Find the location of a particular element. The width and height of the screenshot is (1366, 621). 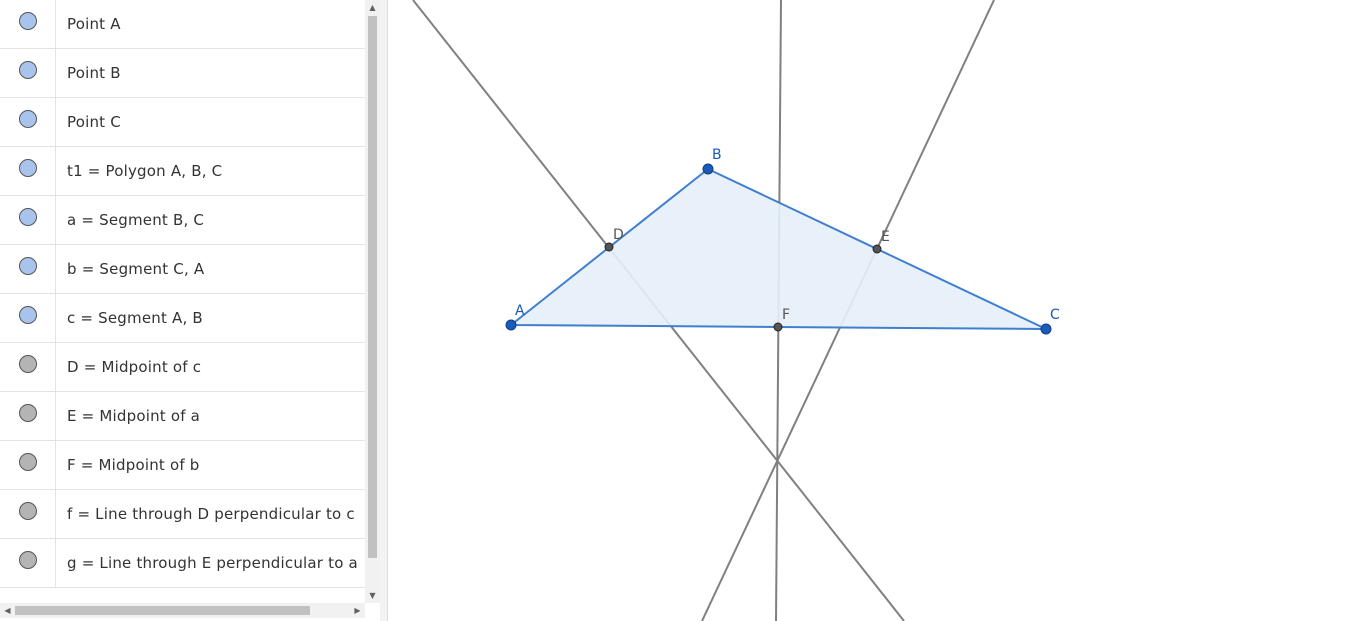

scroll-down-arrow-icon: ▼ is located at coordinates (372, 595).